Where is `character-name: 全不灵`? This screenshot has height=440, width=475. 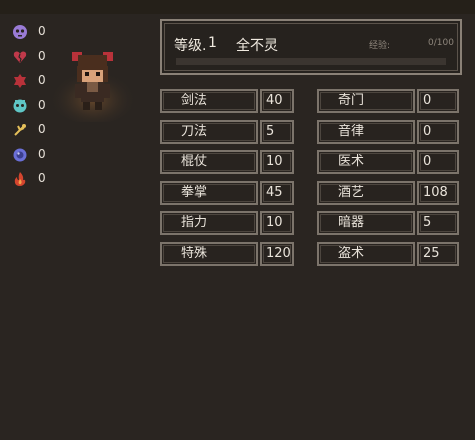
character-name: 全不灵 is located at coordinates (257, 46).